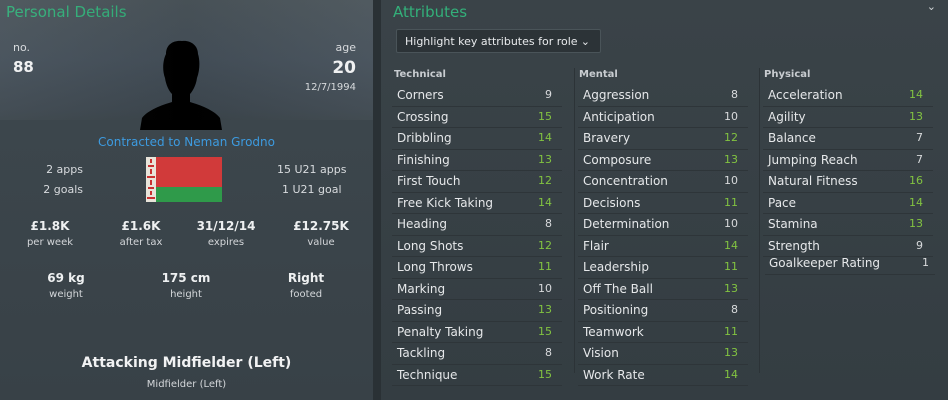 This screenshot has height=400, width=948. I want to click on chevron-down-icon: ⌄, so click(931, 6).